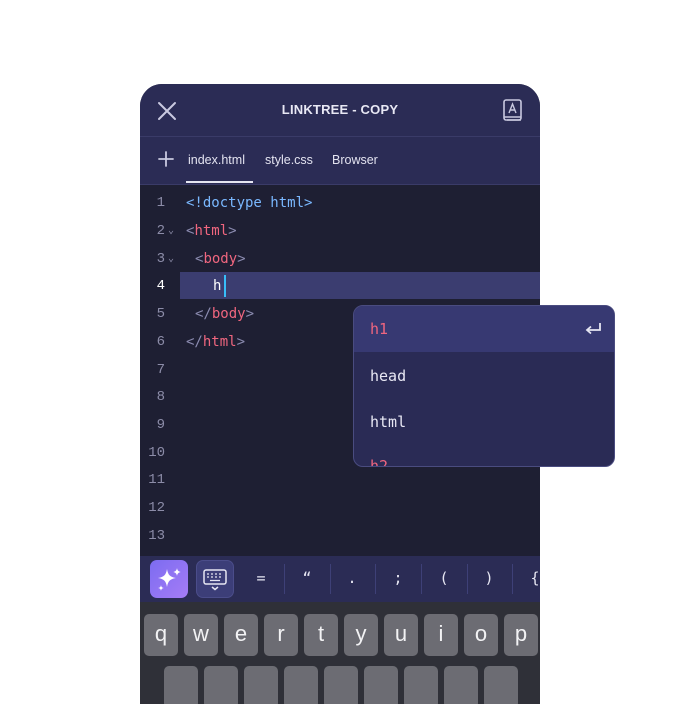 The width and height of the screenshot is (680, 704). What do you see at coordinates (401, 635) in the screenshot?
I see `key-u: u` at bounding box center [401, 635].